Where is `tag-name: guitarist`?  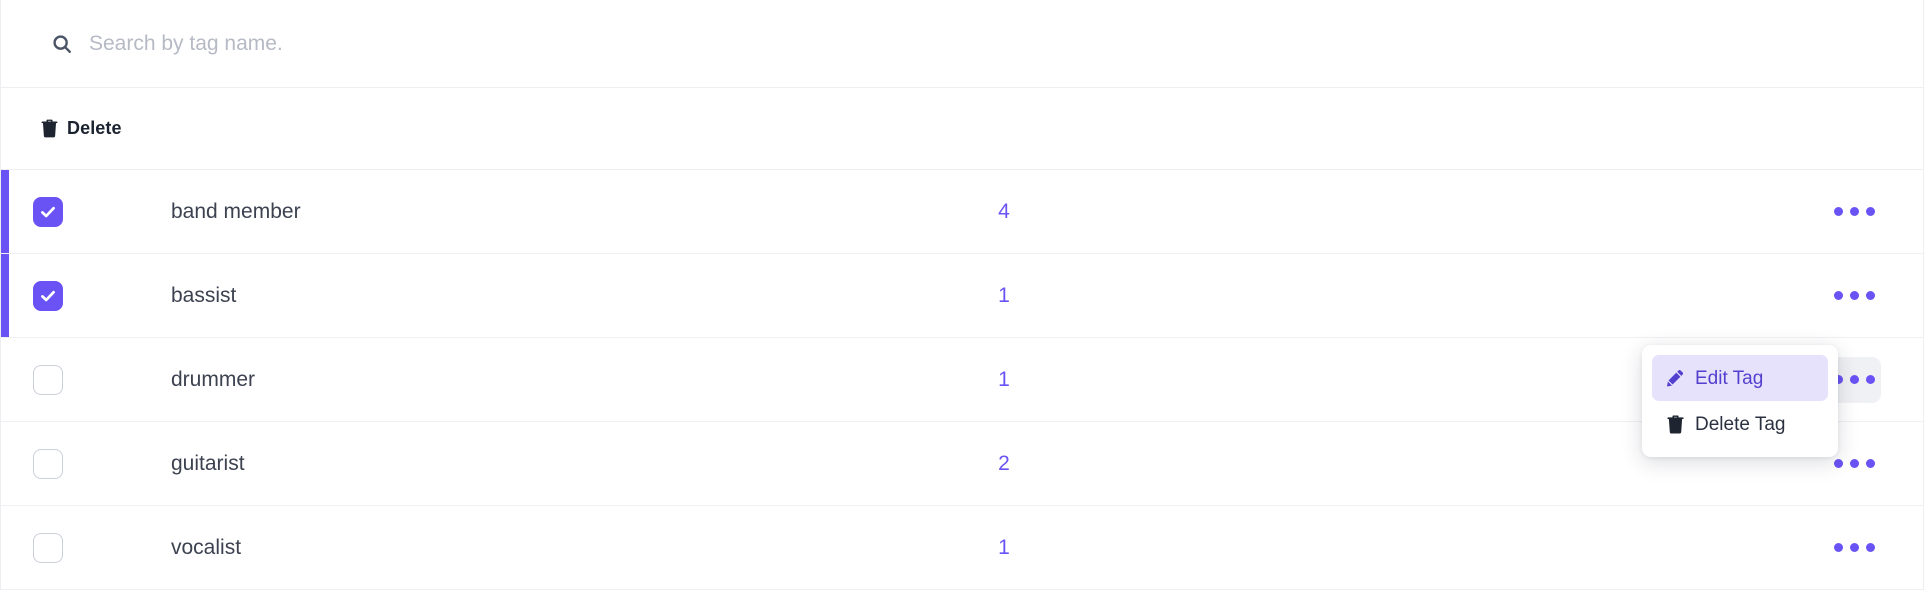 tag-name: guitarist is located at coordinates (208, 463).